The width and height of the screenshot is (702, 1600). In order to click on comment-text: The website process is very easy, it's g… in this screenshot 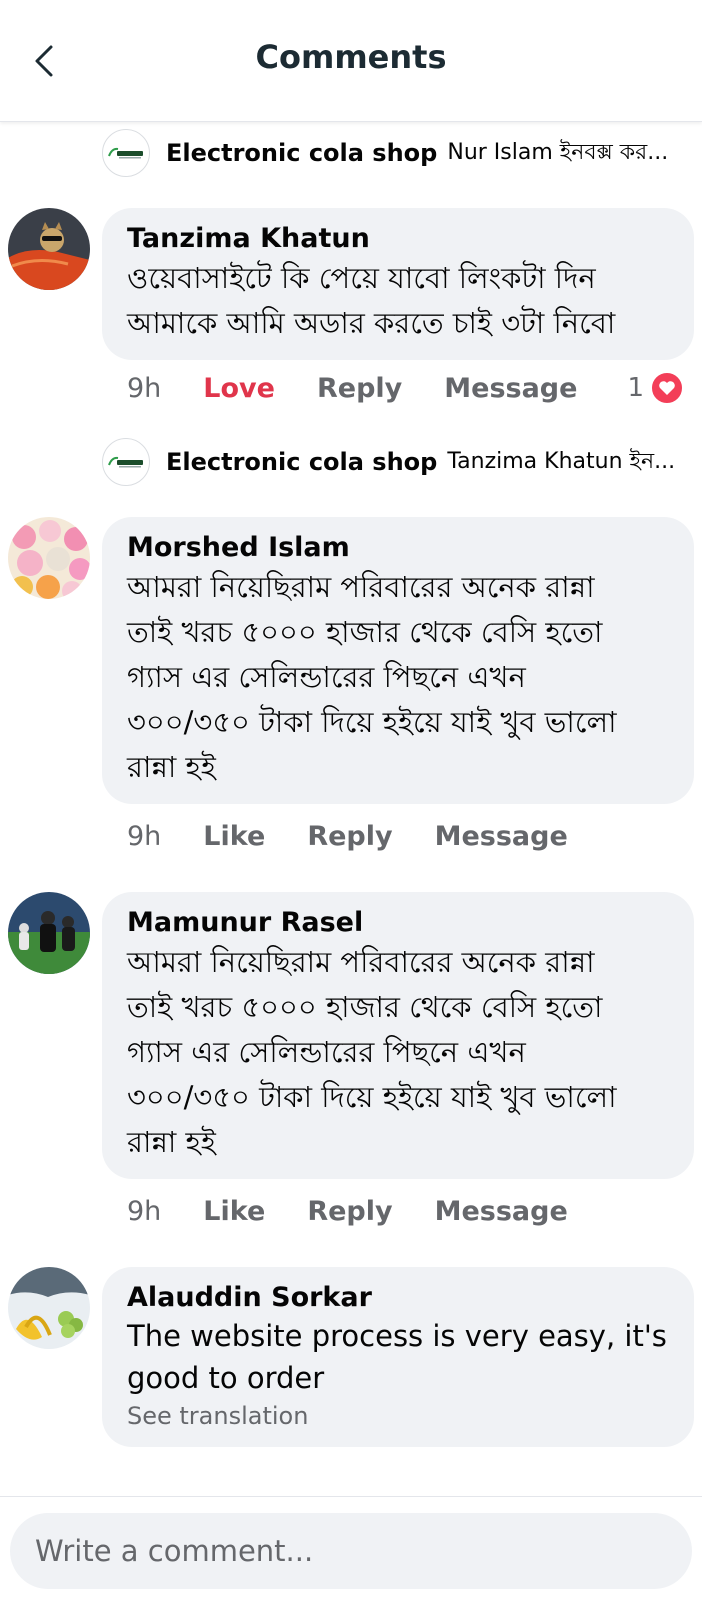, I will do `click(397, 1357)`.